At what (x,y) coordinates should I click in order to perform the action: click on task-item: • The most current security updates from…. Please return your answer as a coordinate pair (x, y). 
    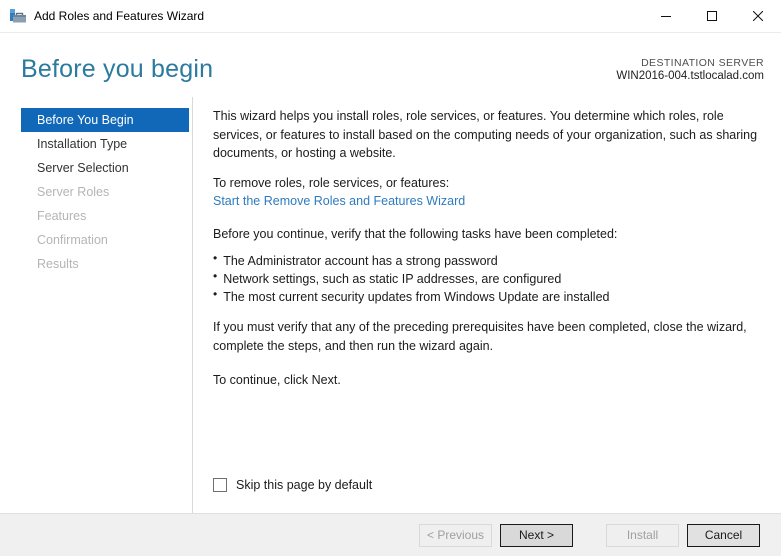
    Looking at the image, I should click on (489, 296).